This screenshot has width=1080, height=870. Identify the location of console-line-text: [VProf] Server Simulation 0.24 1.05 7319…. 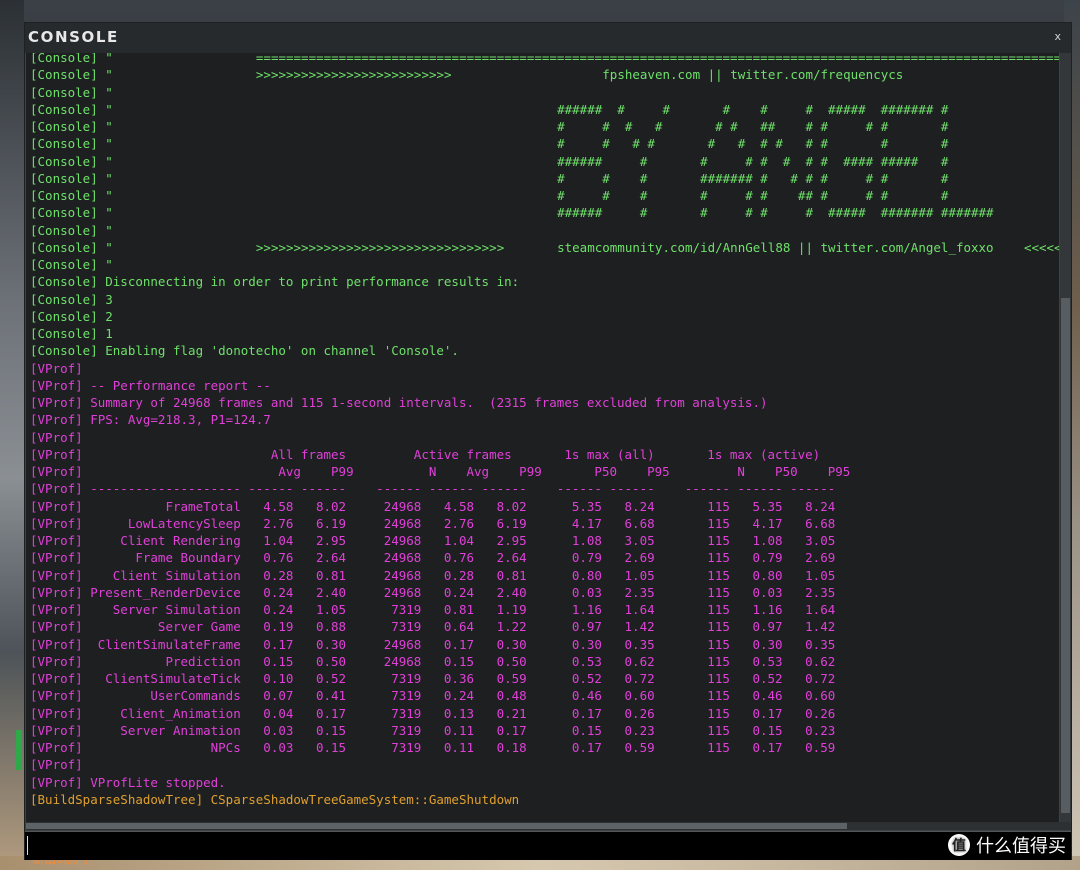
(433, 609).